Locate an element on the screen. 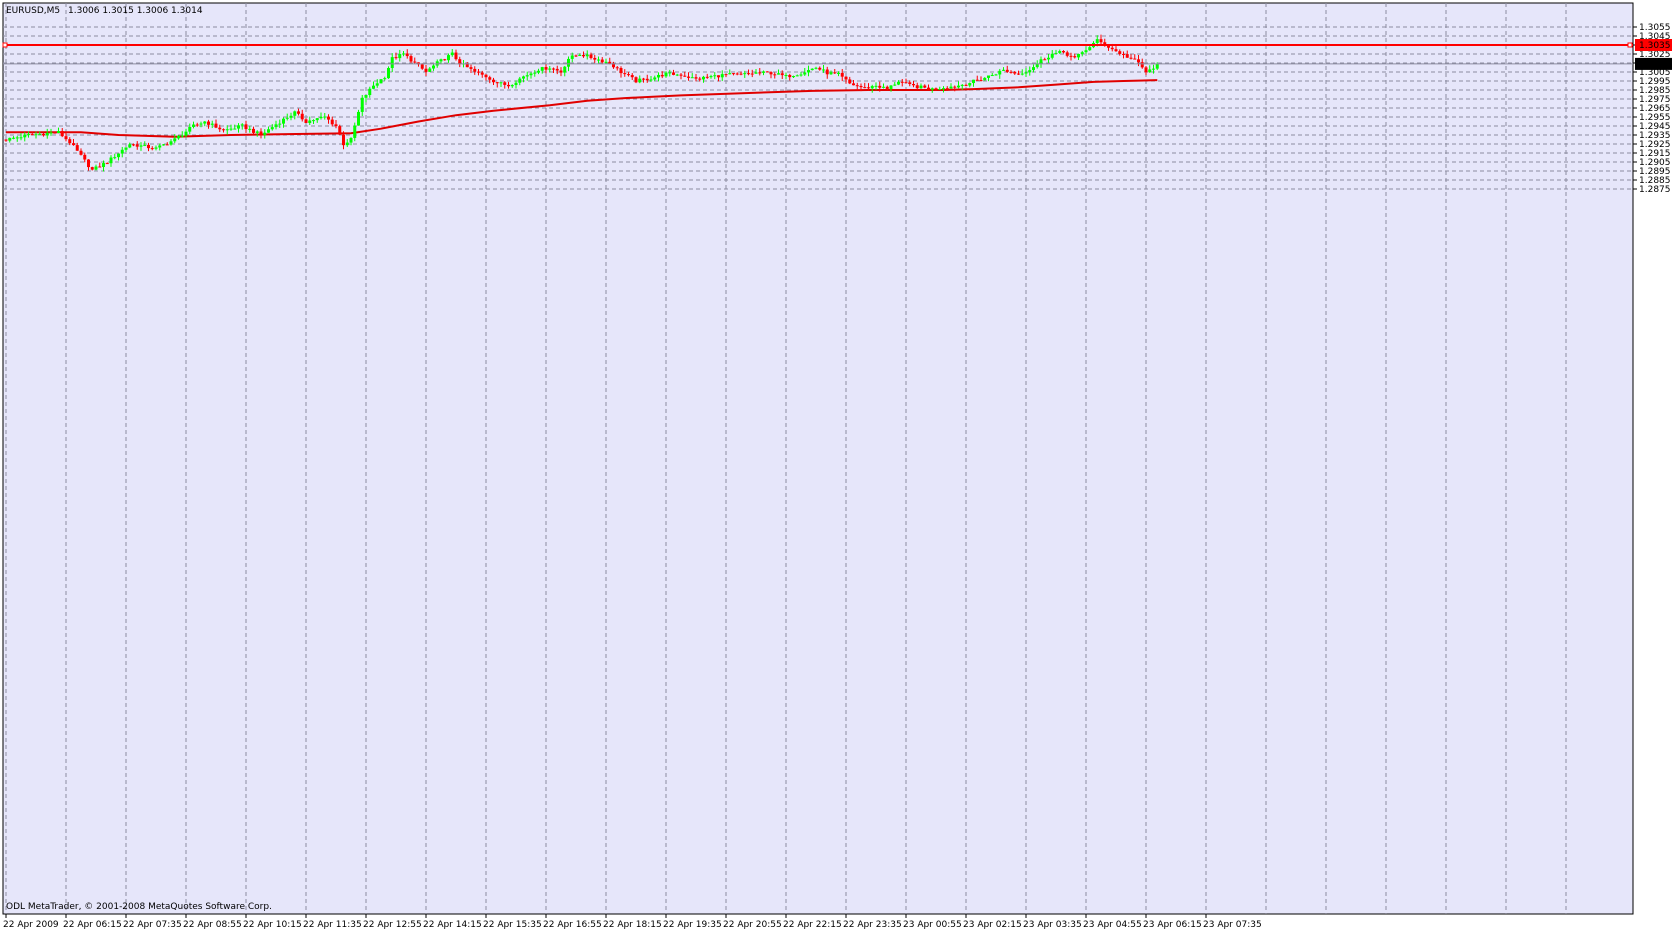 This screenshot has width=1674, height=931. line-handle-right is located at coordinates (1630, 45).